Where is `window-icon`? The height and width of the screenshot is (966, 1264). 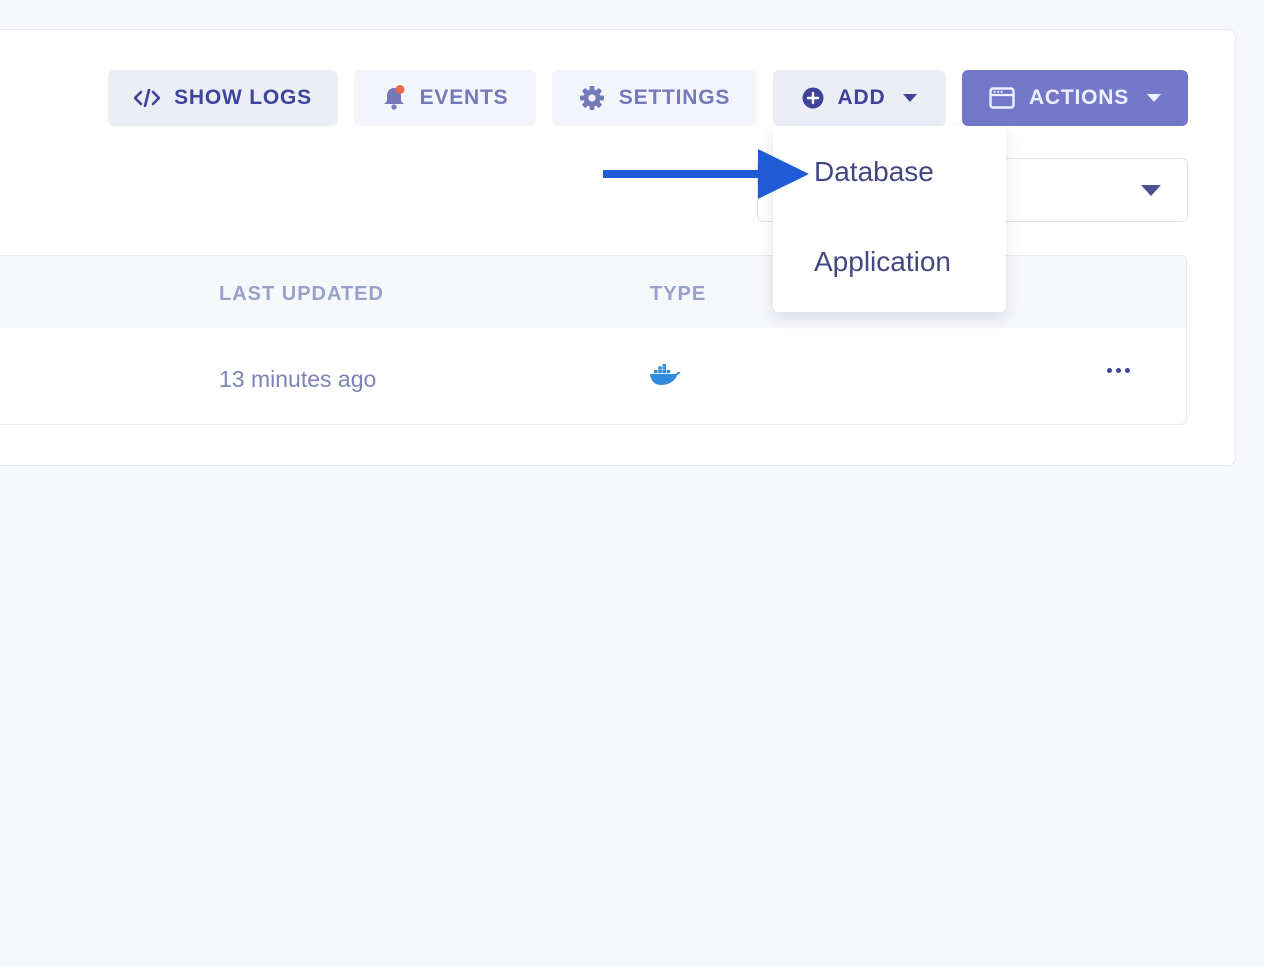
window-icon is located at coordinates (1002, 98).